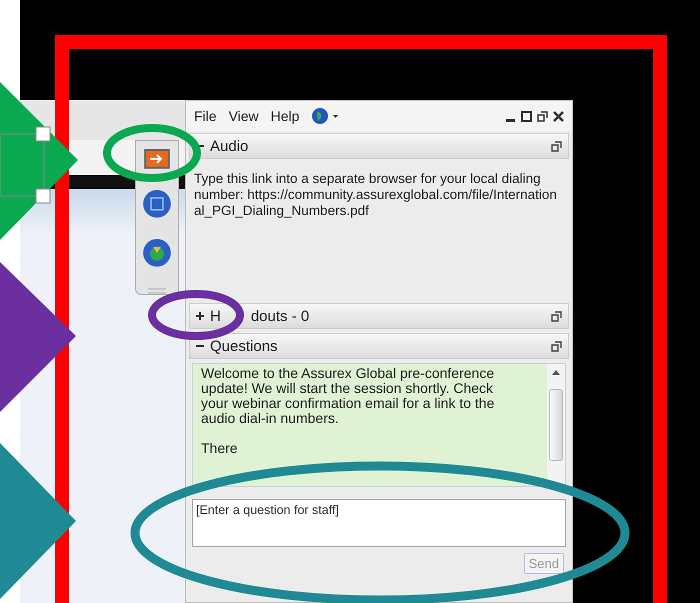  Describe the element at coordinates (348, 396) in the screenshot. I see `chat-message: Welcome to the Assurex Global pre-conference update! We will start the session shortly. Check your webinar confirmation email for a link to the audio dial-in numbers.` at that location.